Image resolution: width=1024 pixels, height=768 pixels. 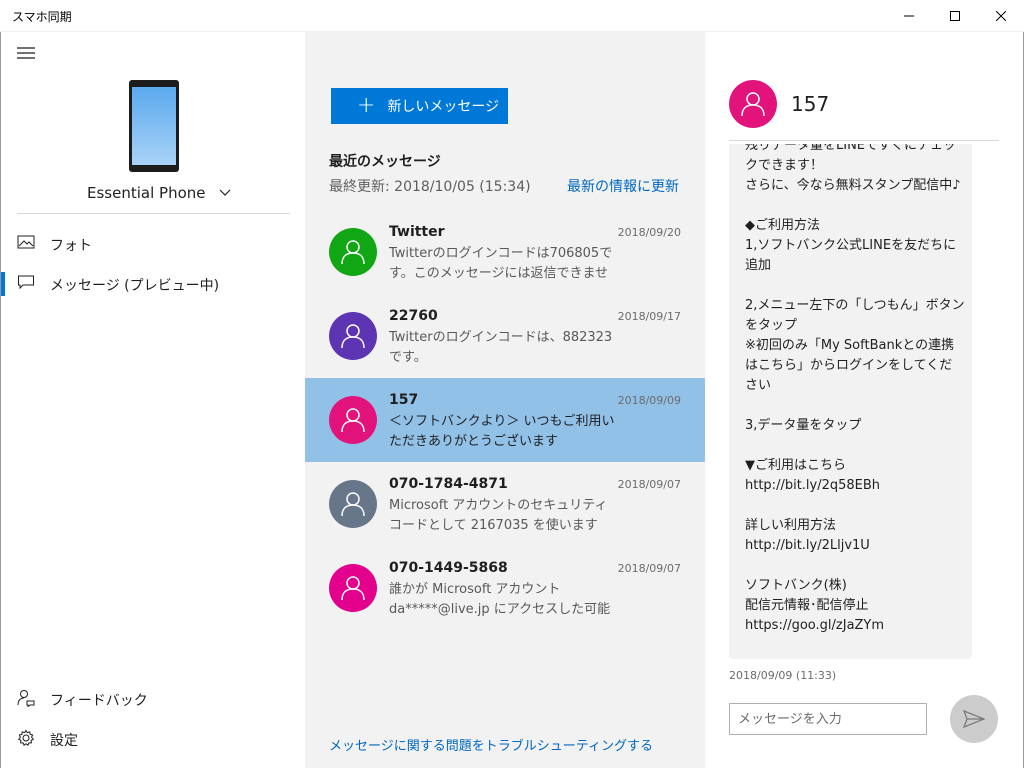 What do you see at coordinates (502, 431) in the screenshot?
I see `message-preview: ＜ソフトバンクより＞ いつもご利用いただきありがとうございます` at bounding box center [502, 431].